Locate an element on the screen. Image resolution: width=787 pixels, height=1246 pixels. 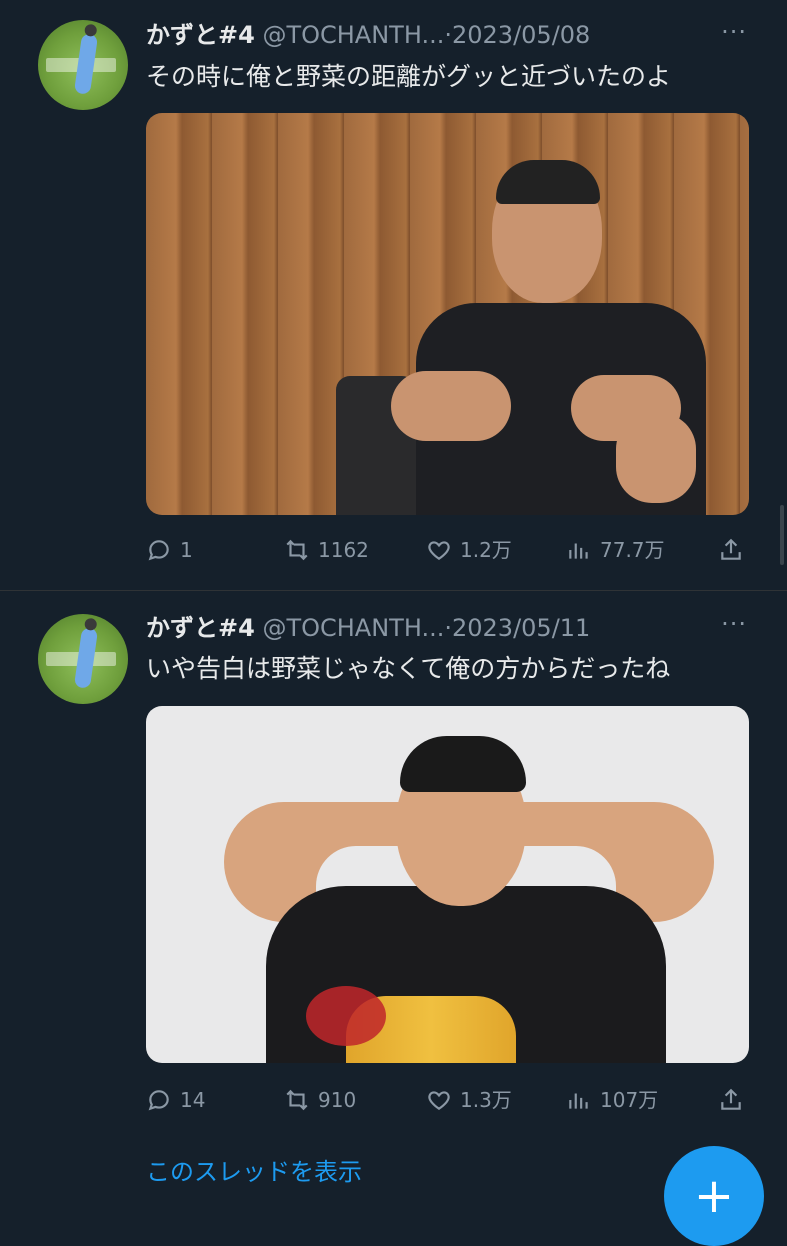
reply-count: 14 is located at coordinates (193, 1100).